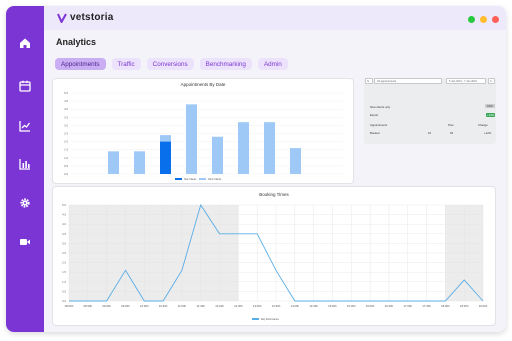 This screenshot has height=341, width=512. Describe the element at coordinates (178, 179) in the screenshot. I see `legend-swatch-new-clients` at that location.